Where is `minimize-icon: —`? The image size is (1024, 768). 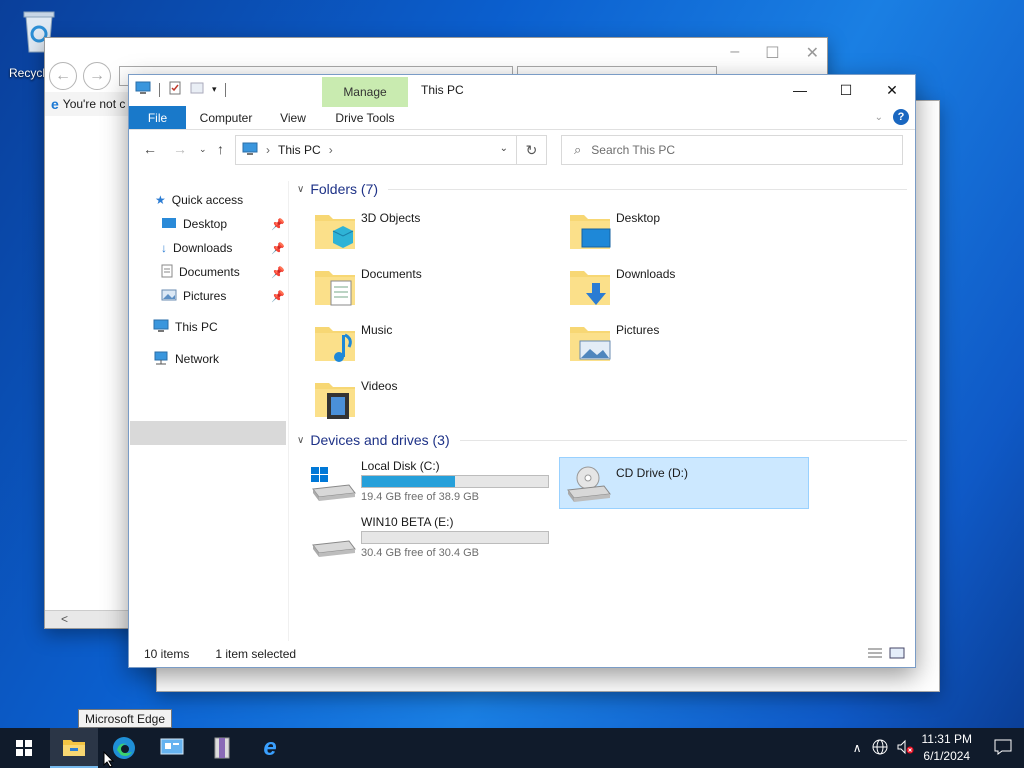 minimize-icon: — is located at coordinates (800, 90).